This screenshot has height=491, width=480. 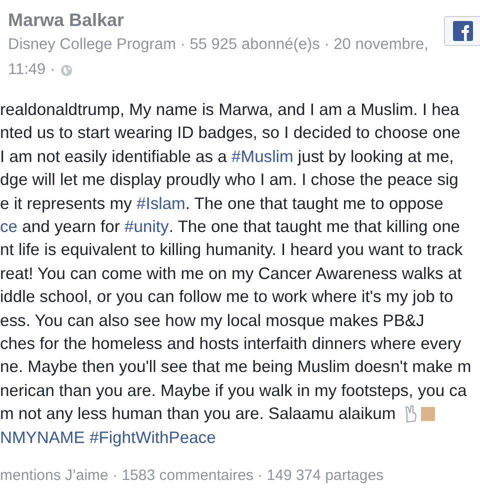 I want to click on post-text-line: m not any less human than you are. Salaamu alaikum, so click(x=240, y=414).